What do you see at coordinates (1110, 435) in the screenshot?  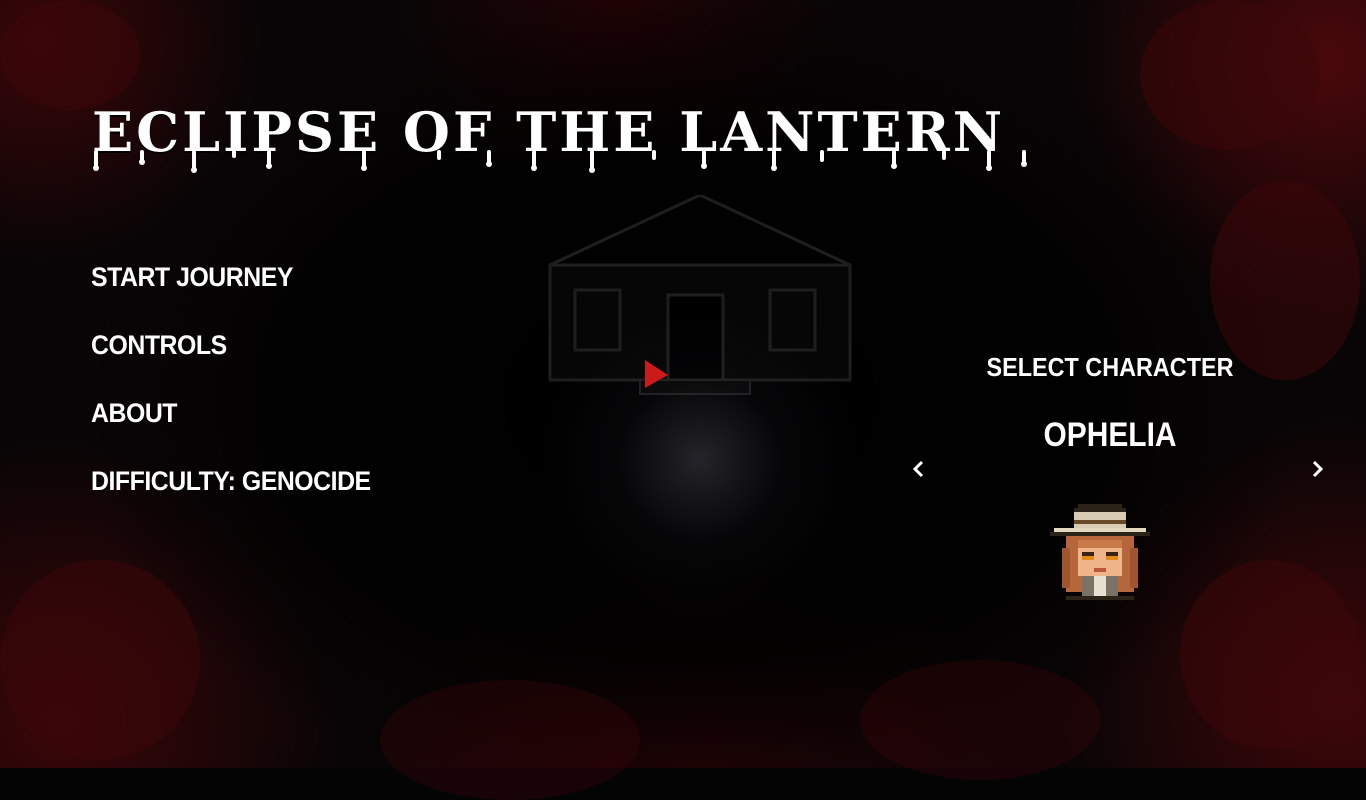 I see `character-name: OPHELIA` at bounding box center [1110, 435].